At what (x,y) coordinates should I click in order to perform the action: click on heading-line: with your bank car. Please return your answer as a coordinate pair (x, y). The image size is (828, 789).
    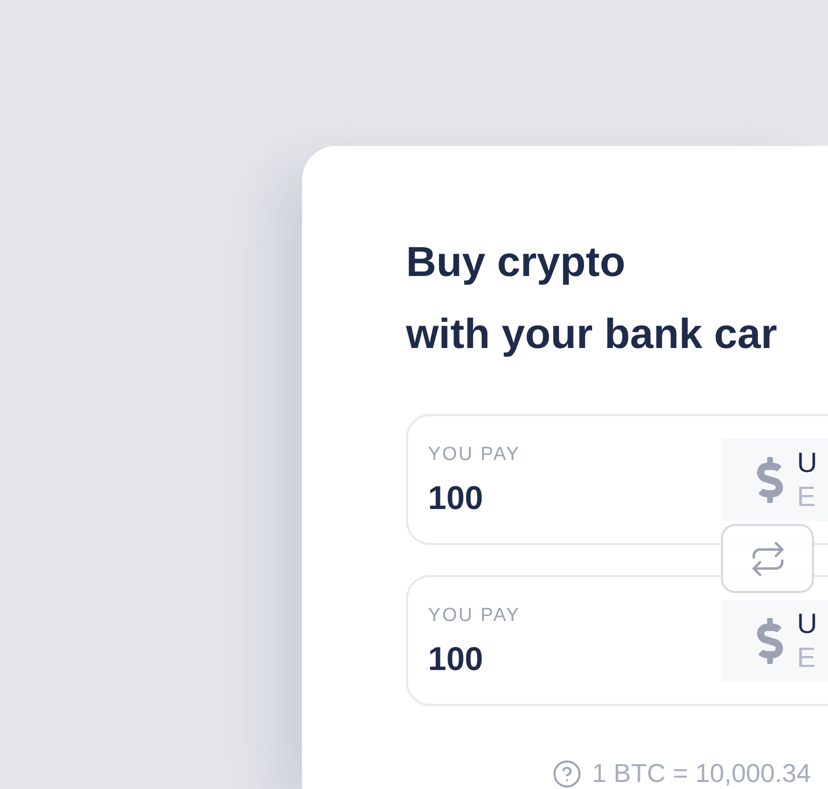
    Looking at the image, I should click on (592, 334).